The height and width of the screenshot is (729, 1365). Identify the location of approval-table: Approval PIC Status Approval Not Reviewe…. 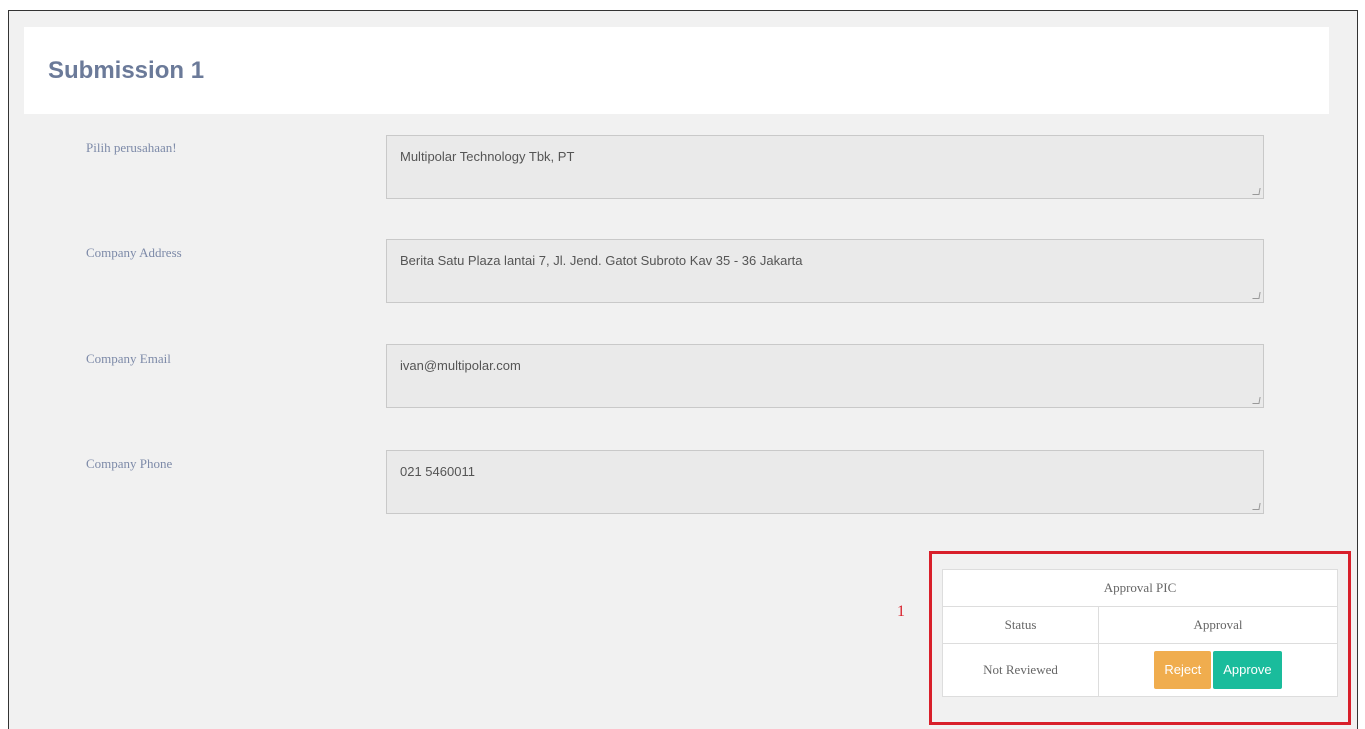
(1140, 633).